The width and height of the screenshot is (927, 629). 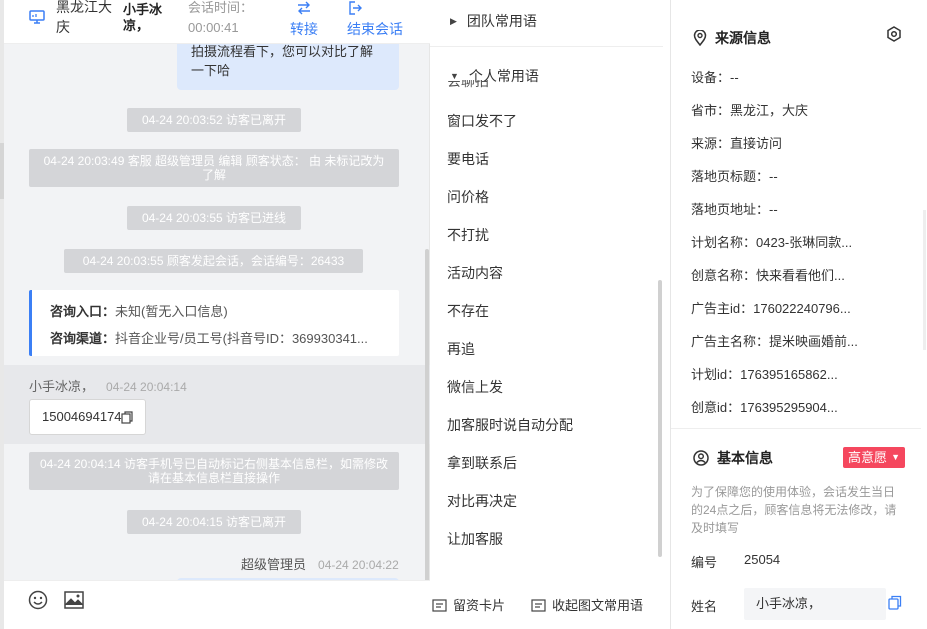 What do you see at coordinates (377, 20) in the screenshot?
I see `end-session-button: 结束会话` at bounding box center [377, 20].